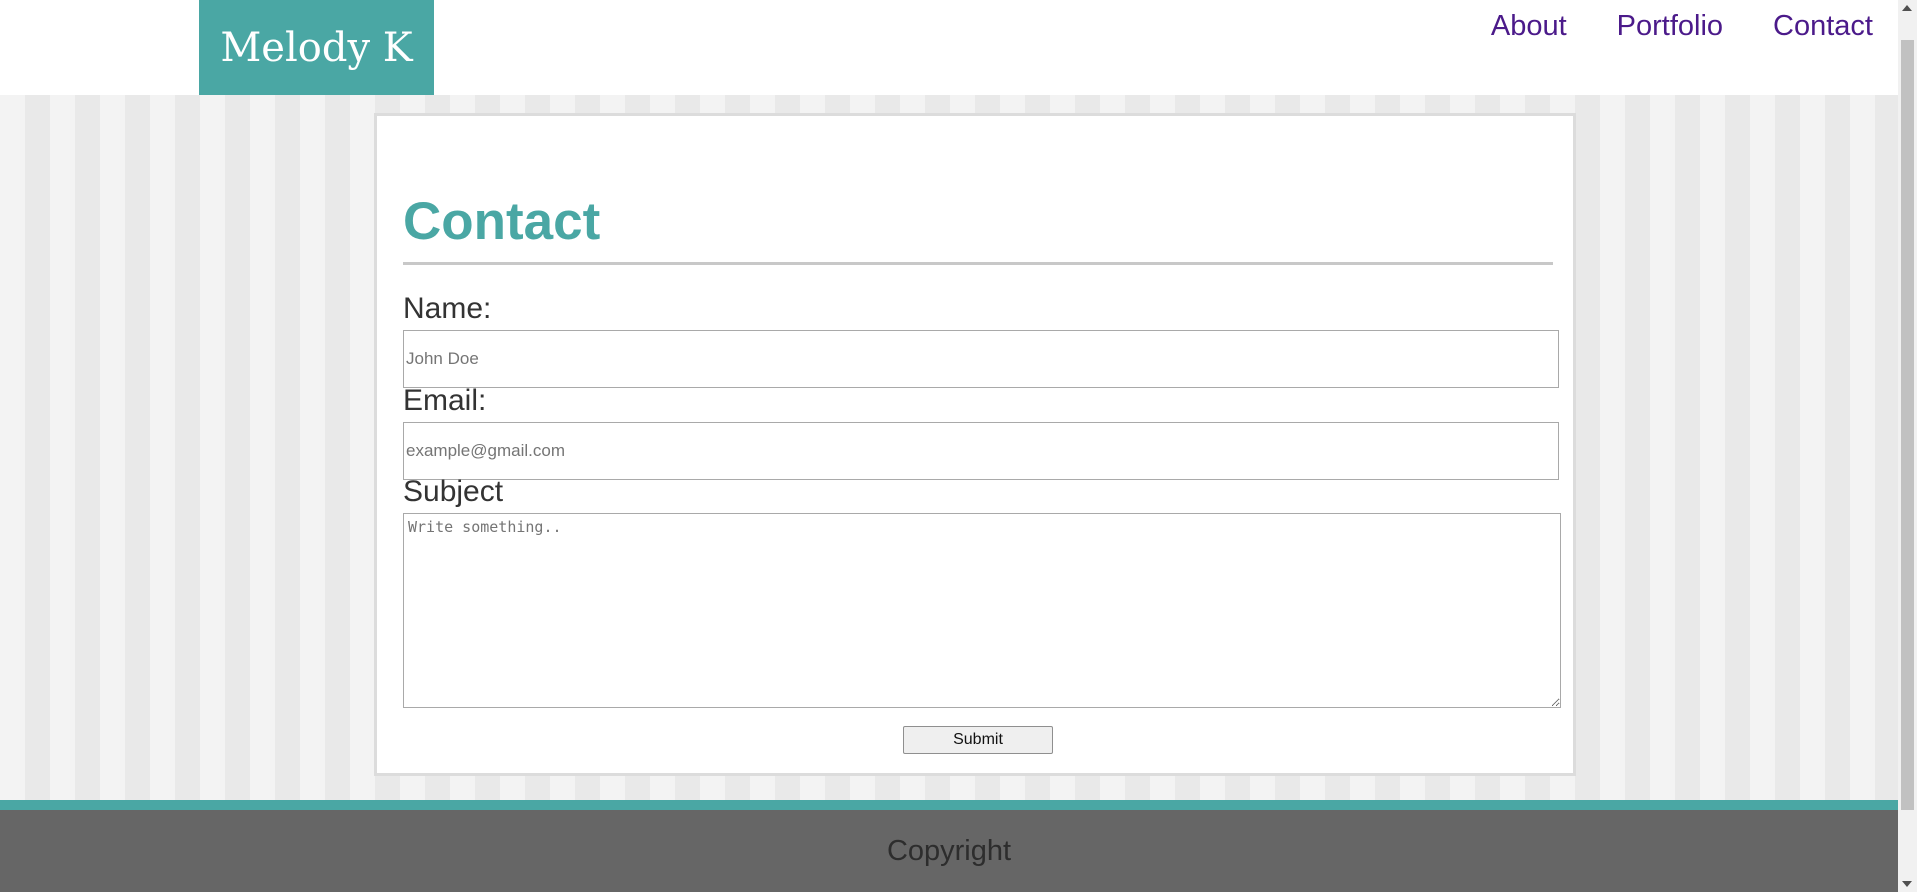 This screenshot has height=892, width=1917. I want to click on site-header: Melody K About Portfolio Contact, so click(949, 47).